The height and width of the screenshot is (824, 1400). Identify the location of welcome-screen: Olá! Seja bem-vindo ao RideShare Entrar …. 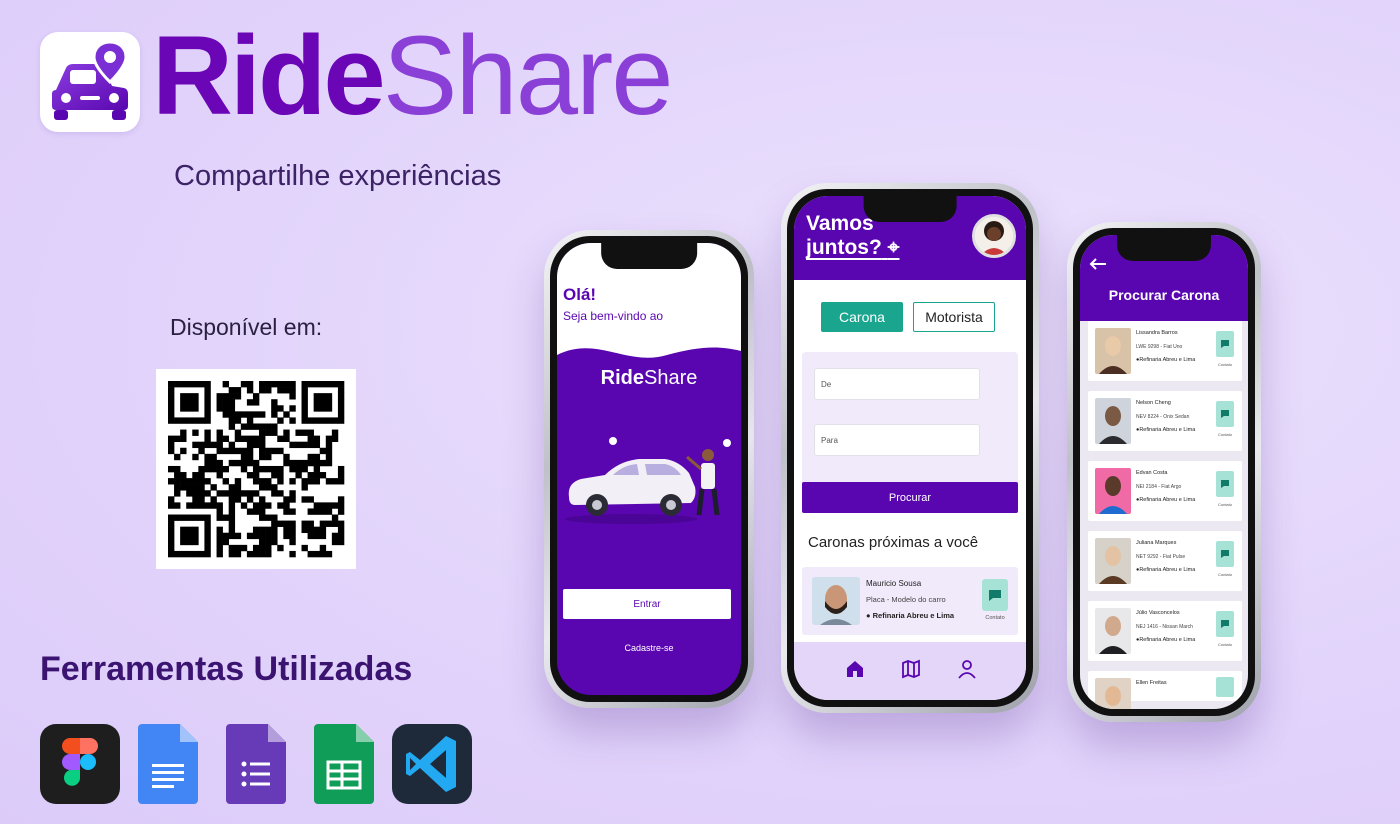
(649, 469).